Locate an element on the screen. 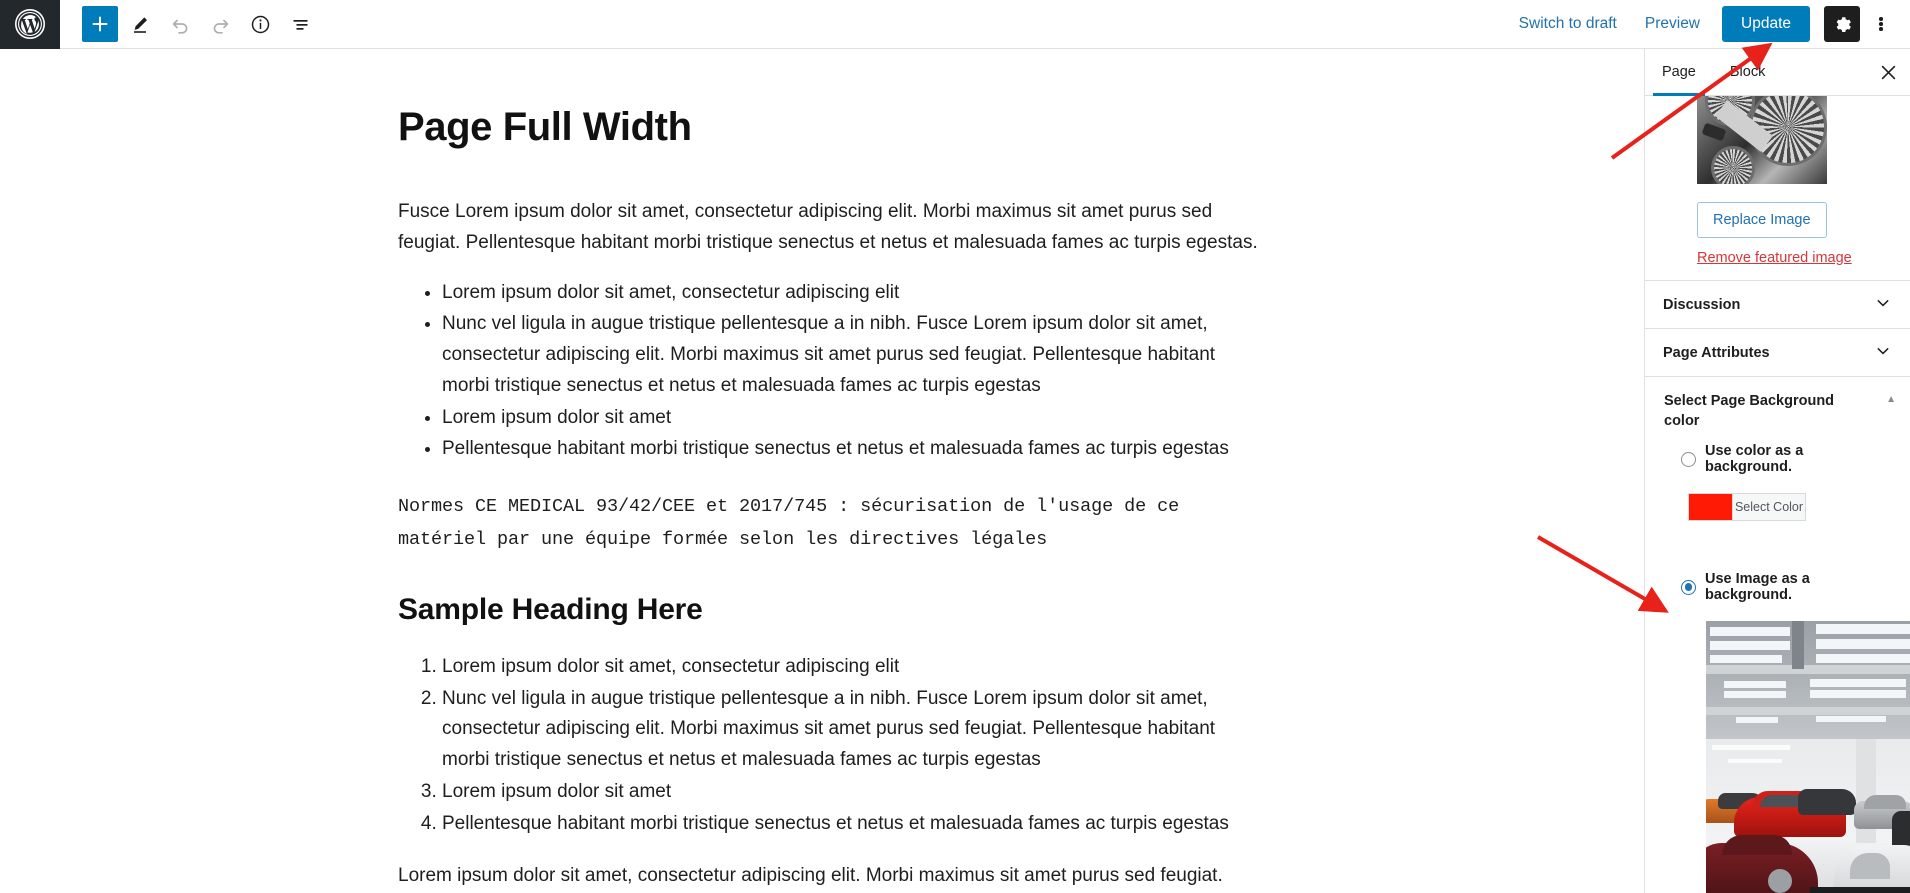 The image size is (1910, 893). panel-discussion: Discussion is located at coordinates (1777, 304).